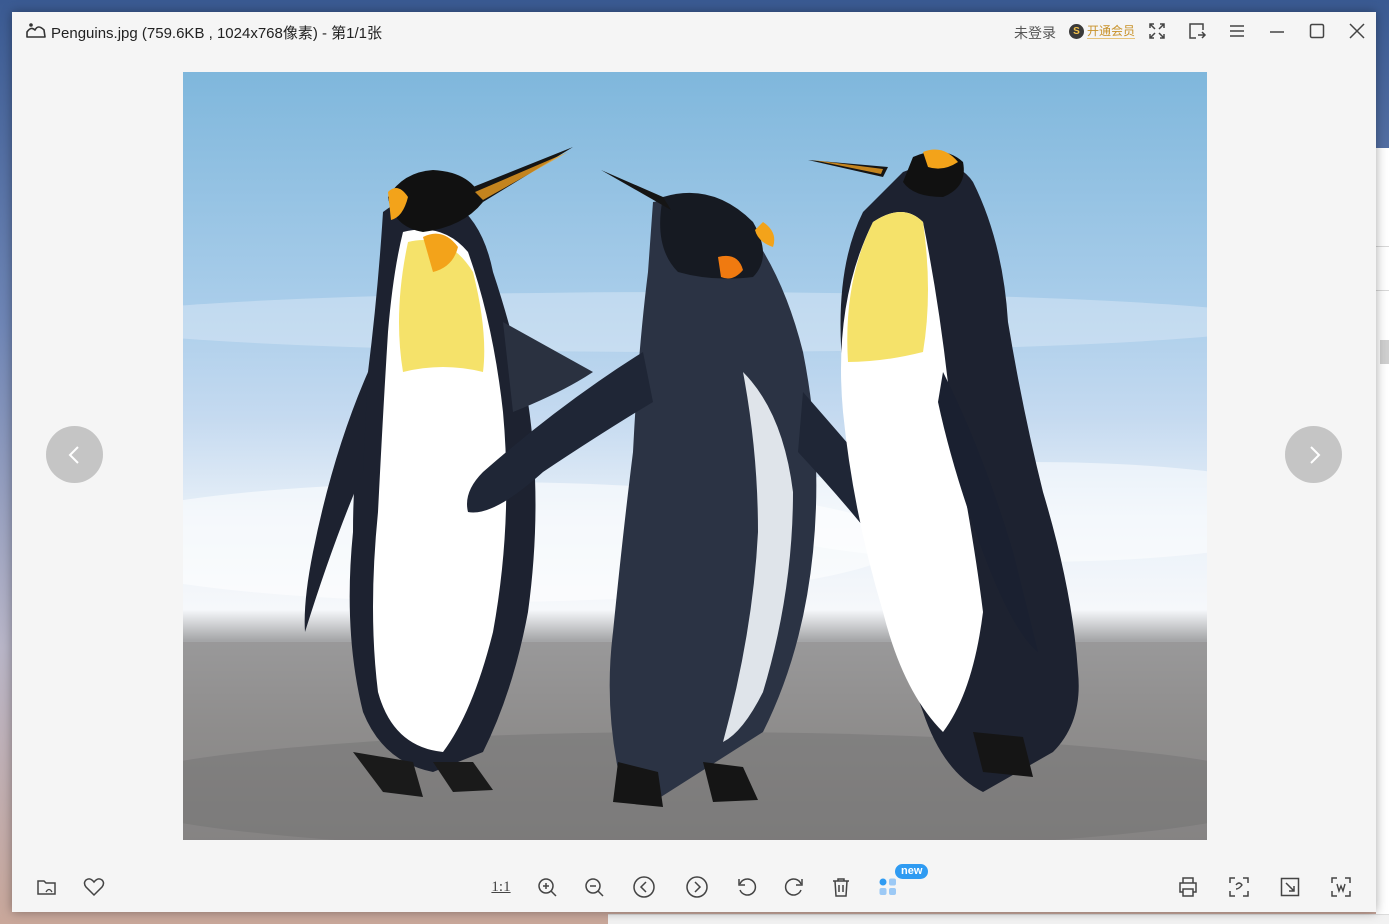 Image resolution: width=1389 pixels, height=924 pixels. I want to click on chevron-left-icon, so click(73, 454).